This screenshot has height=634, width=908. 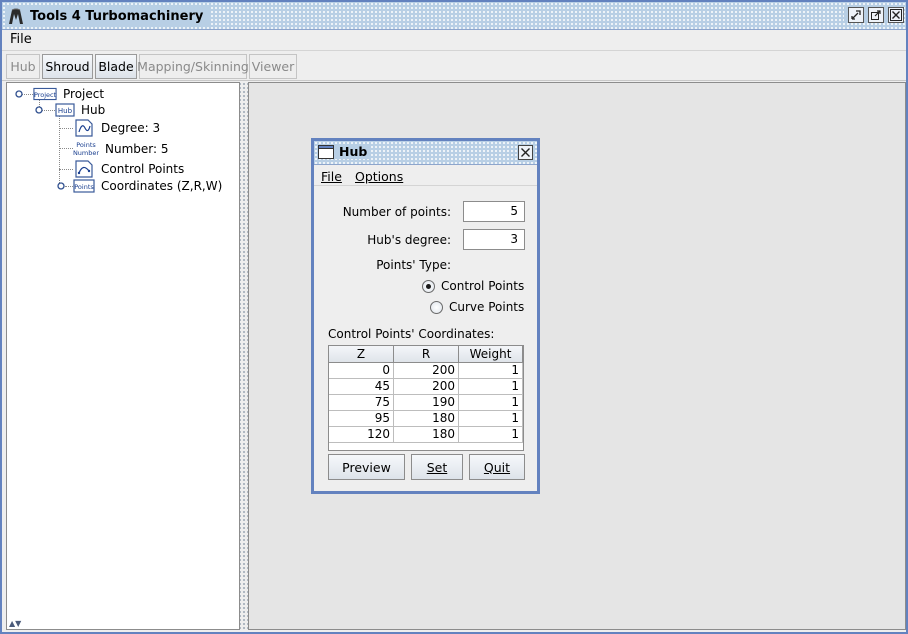 What do you see at coordinates (425, 153) in the screenshot?
I see `hub-dialog-title-bar: Hub` at bounding box center [425, 153].